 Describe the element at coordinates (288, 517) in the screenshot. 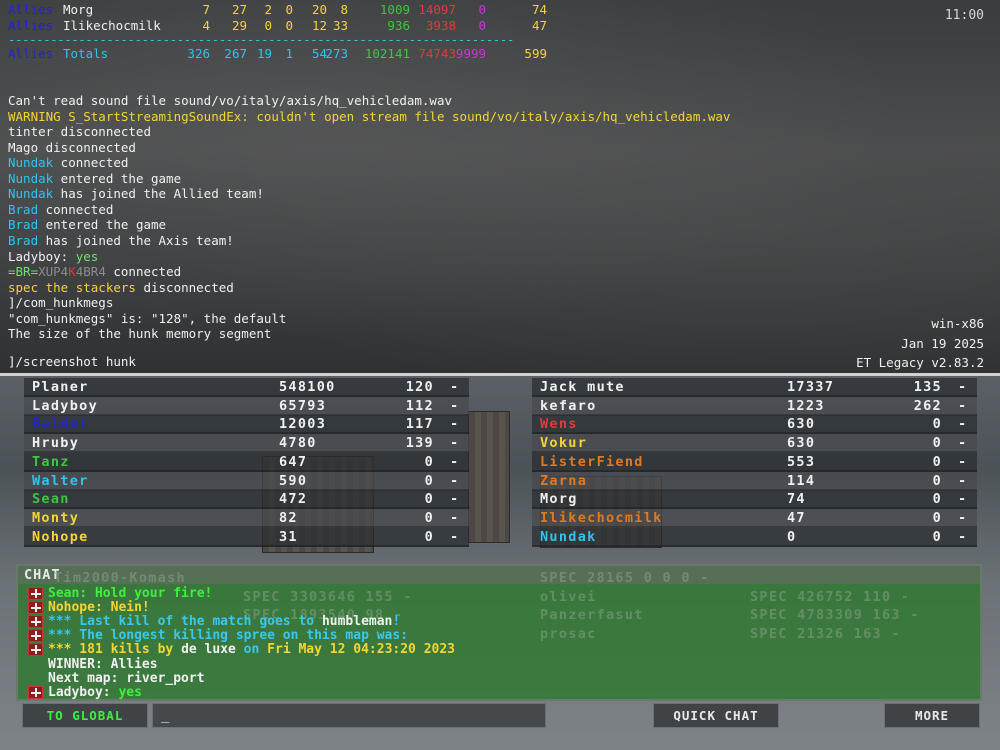

I see `player-score: 82` at that location.